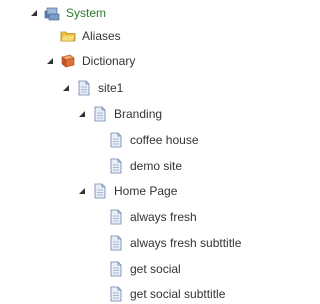 The image size is (320, 304). I want to click on tree-node-site1: site1, so click(93, 88).